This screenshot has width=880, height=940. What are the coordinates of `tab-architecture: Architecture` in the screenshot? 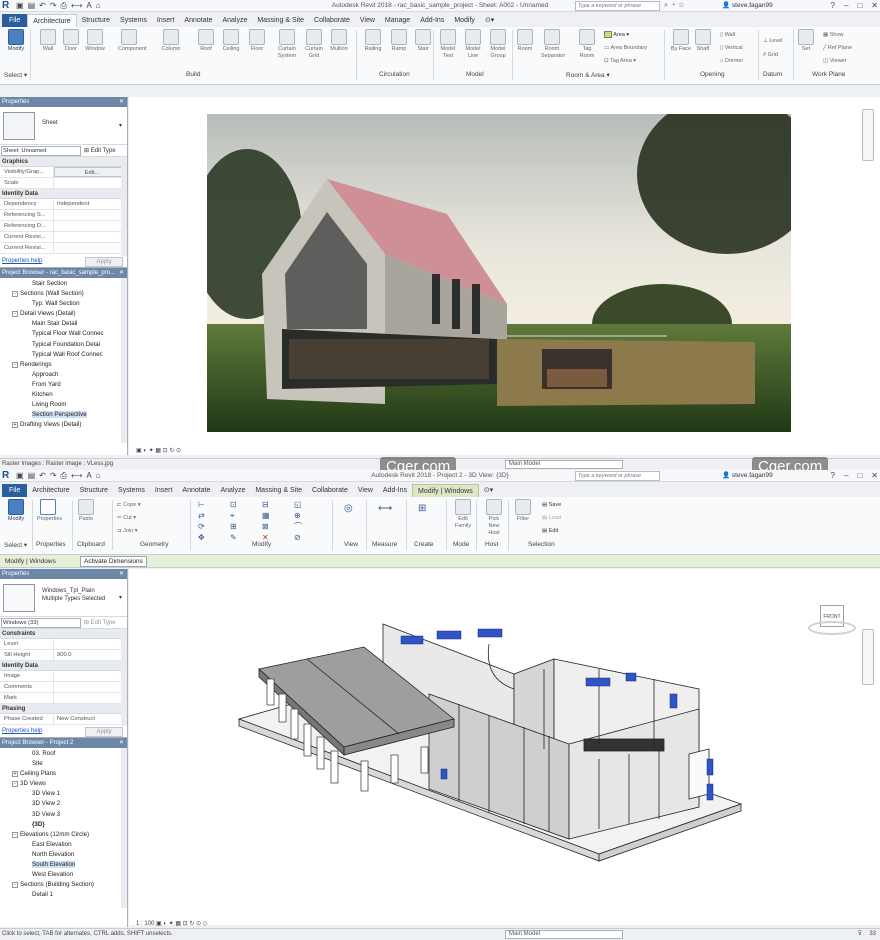 It's located at (52, 20).